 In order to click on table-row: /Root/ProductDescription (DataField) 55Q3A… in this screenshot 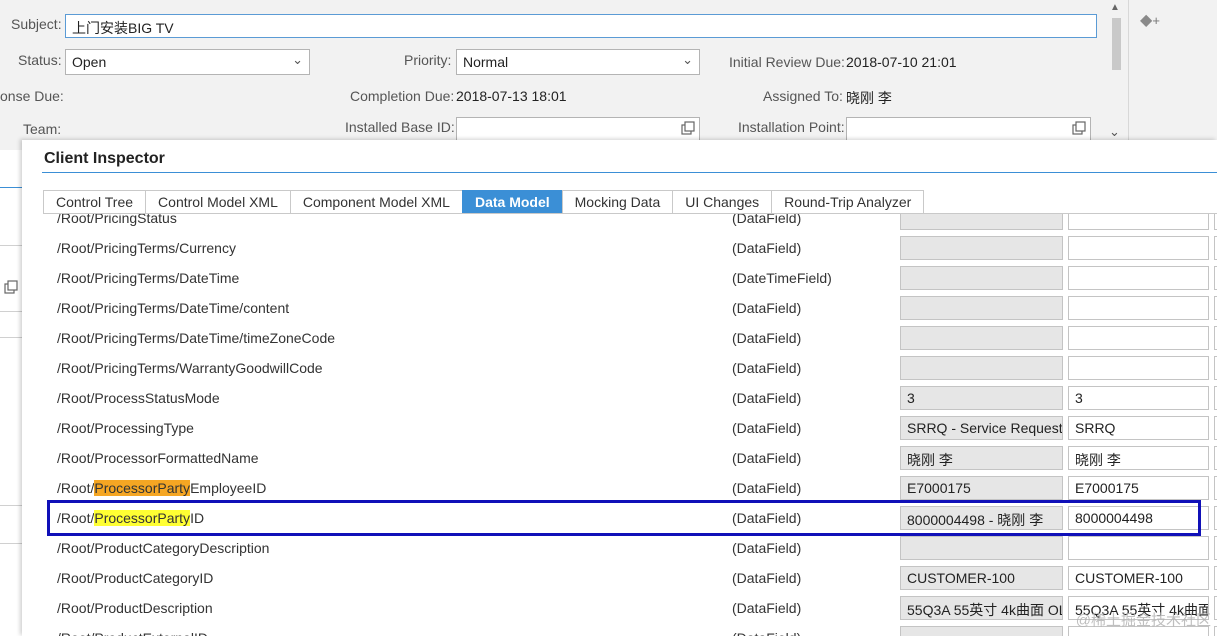, I will do `click(619, 609)`.